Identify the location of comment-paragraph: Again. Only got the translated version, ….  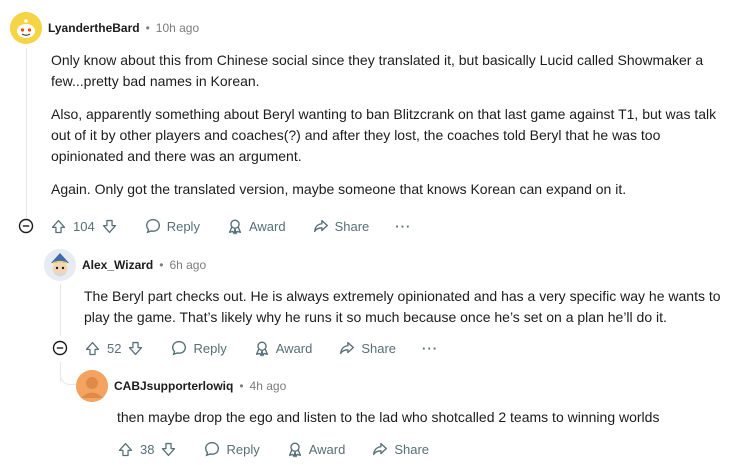
(339, 189).